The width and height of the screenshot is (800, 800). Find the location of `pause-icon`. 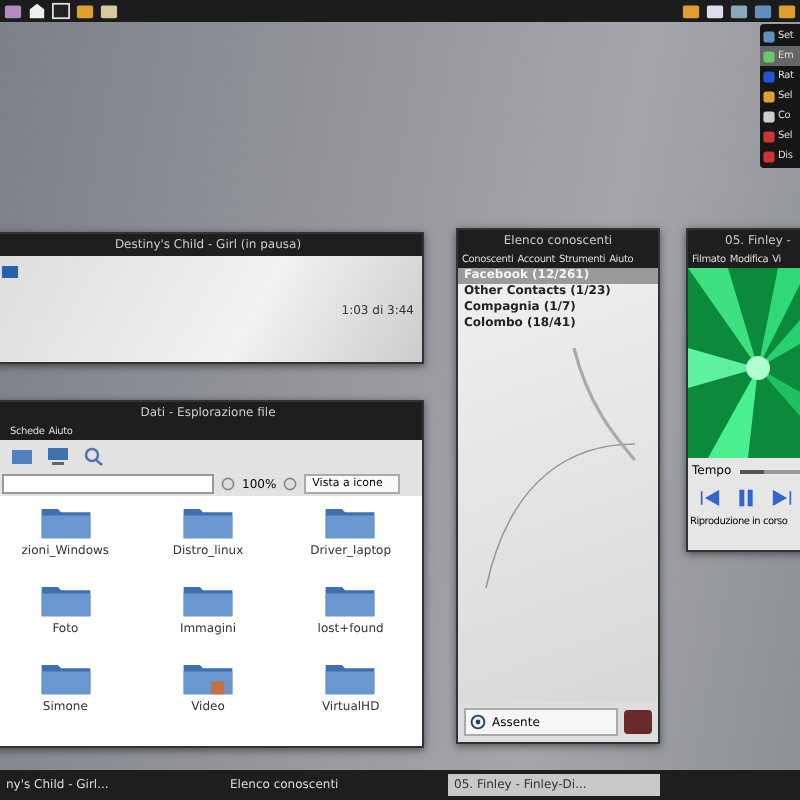

pause-icon is located at coordinates (746, 498).